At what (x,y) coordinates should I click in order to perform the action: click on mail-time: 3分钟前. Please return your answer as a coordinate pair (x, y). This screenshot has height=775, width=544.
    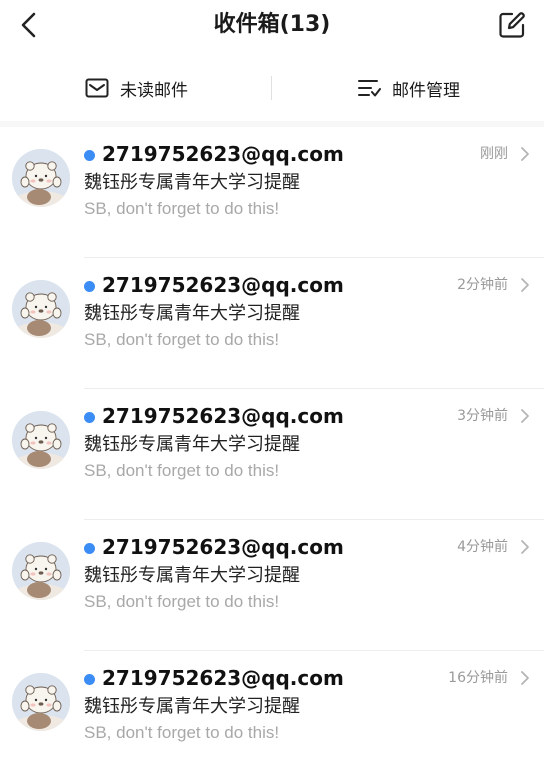
    Looking at the image, I should click on (482, 416).